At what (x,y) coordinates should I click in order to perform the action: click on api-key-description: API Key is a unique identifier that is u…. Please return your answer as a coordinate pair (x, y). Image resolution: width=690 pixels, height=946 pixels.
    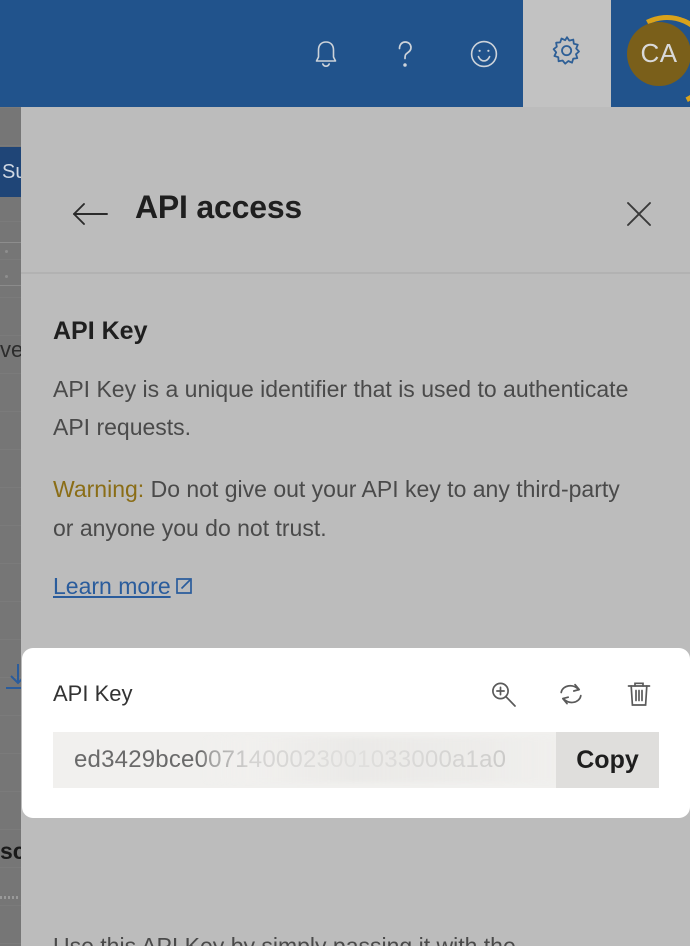
    Looking at the image, I should click on (341, 408).